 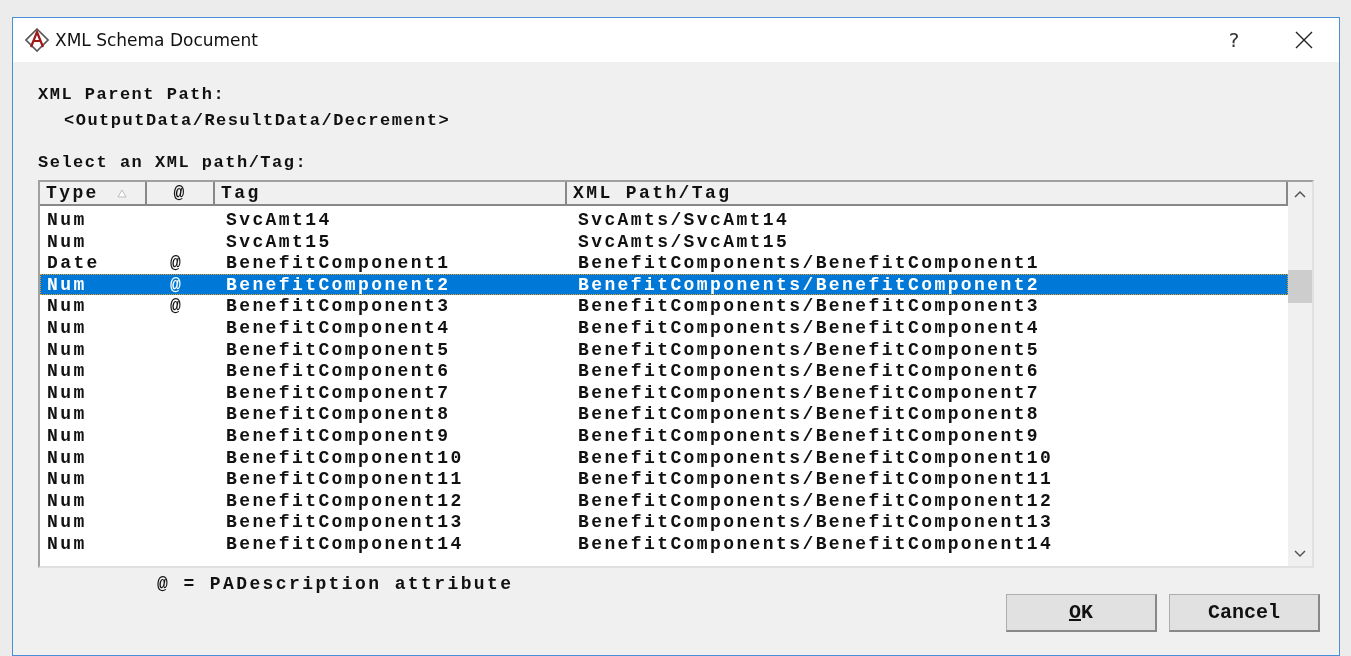 I want to click on table-cell: BenefitComponents/BenefitComponent2, so click(x=809, y=284).